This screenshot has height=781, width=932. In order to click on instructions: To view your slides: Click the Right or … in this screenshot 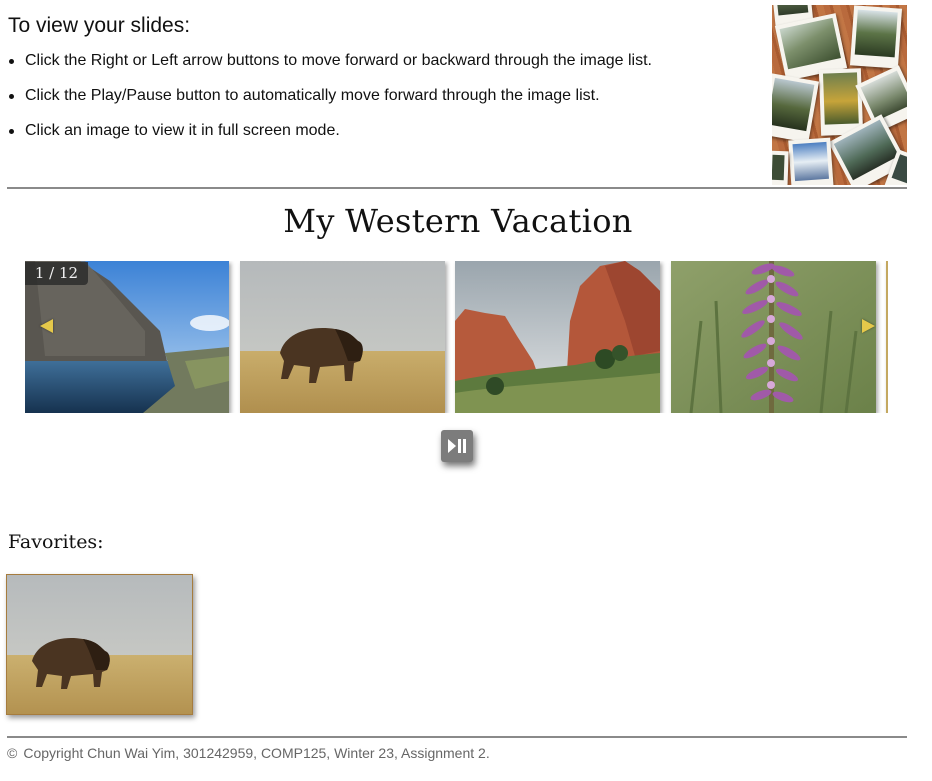, I will do `click(378, 84)`.